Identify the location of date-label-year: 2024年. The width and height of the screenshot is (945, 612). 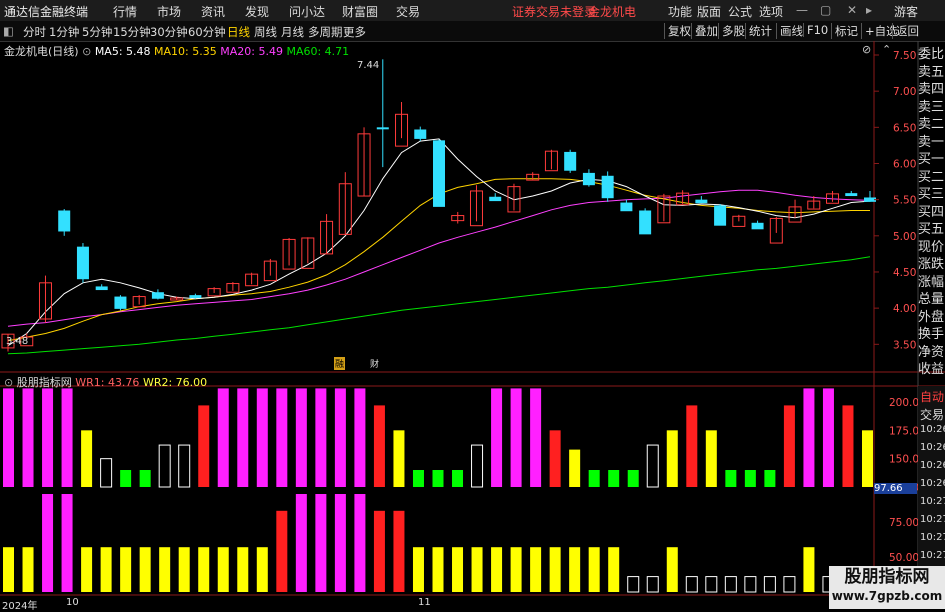
(20, 606).